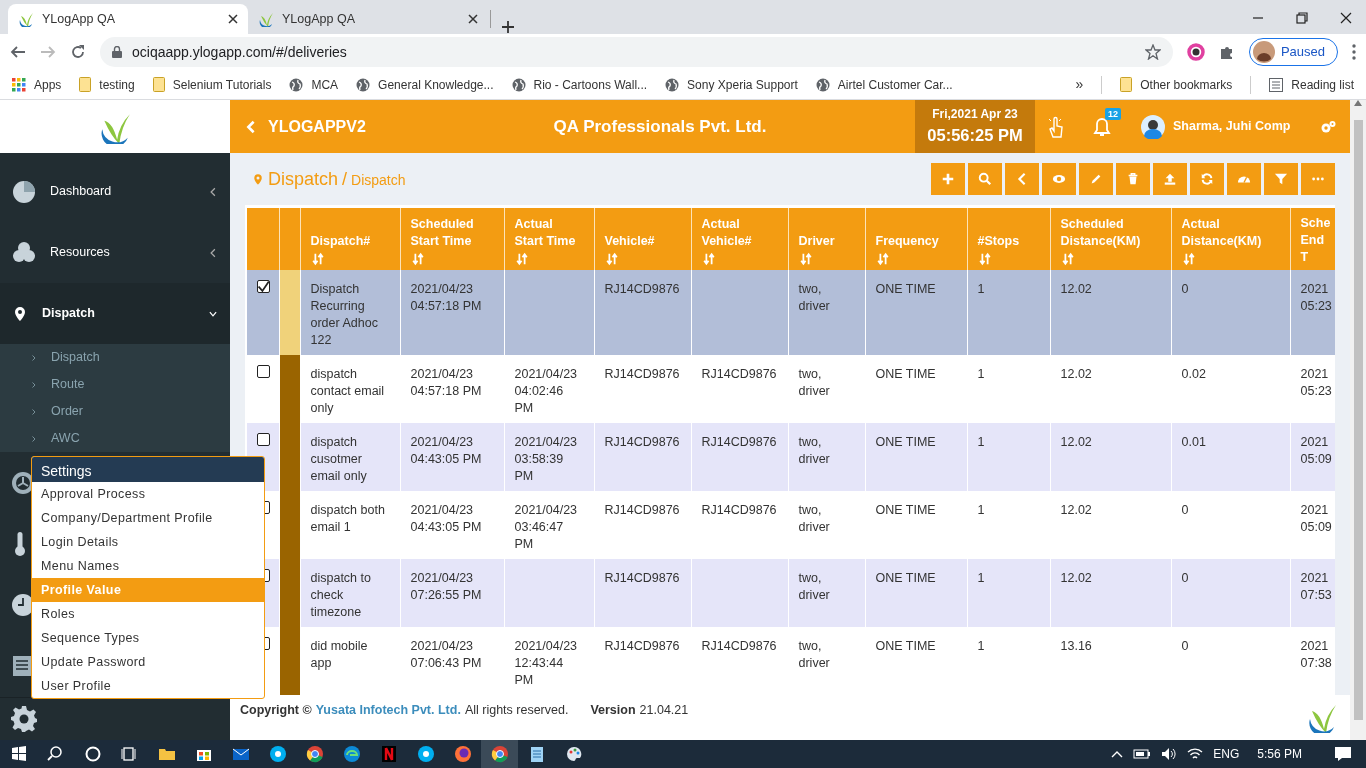 Image resolution: width=1366 pixels, height=768 pixels. What do you see at coordinates (1195, 52) in the screenshot?
I see `ring-icon` at bounding box center [1195, 52].